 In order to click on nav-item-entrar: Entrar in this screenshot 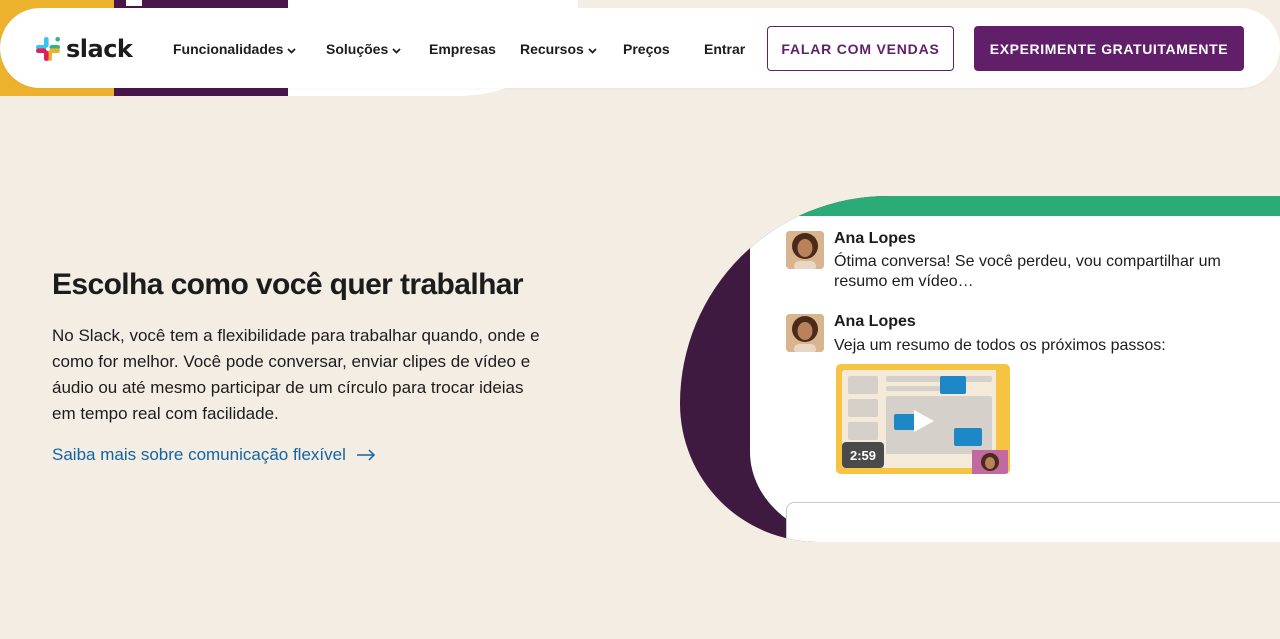, I will do `click(724, 49)`.